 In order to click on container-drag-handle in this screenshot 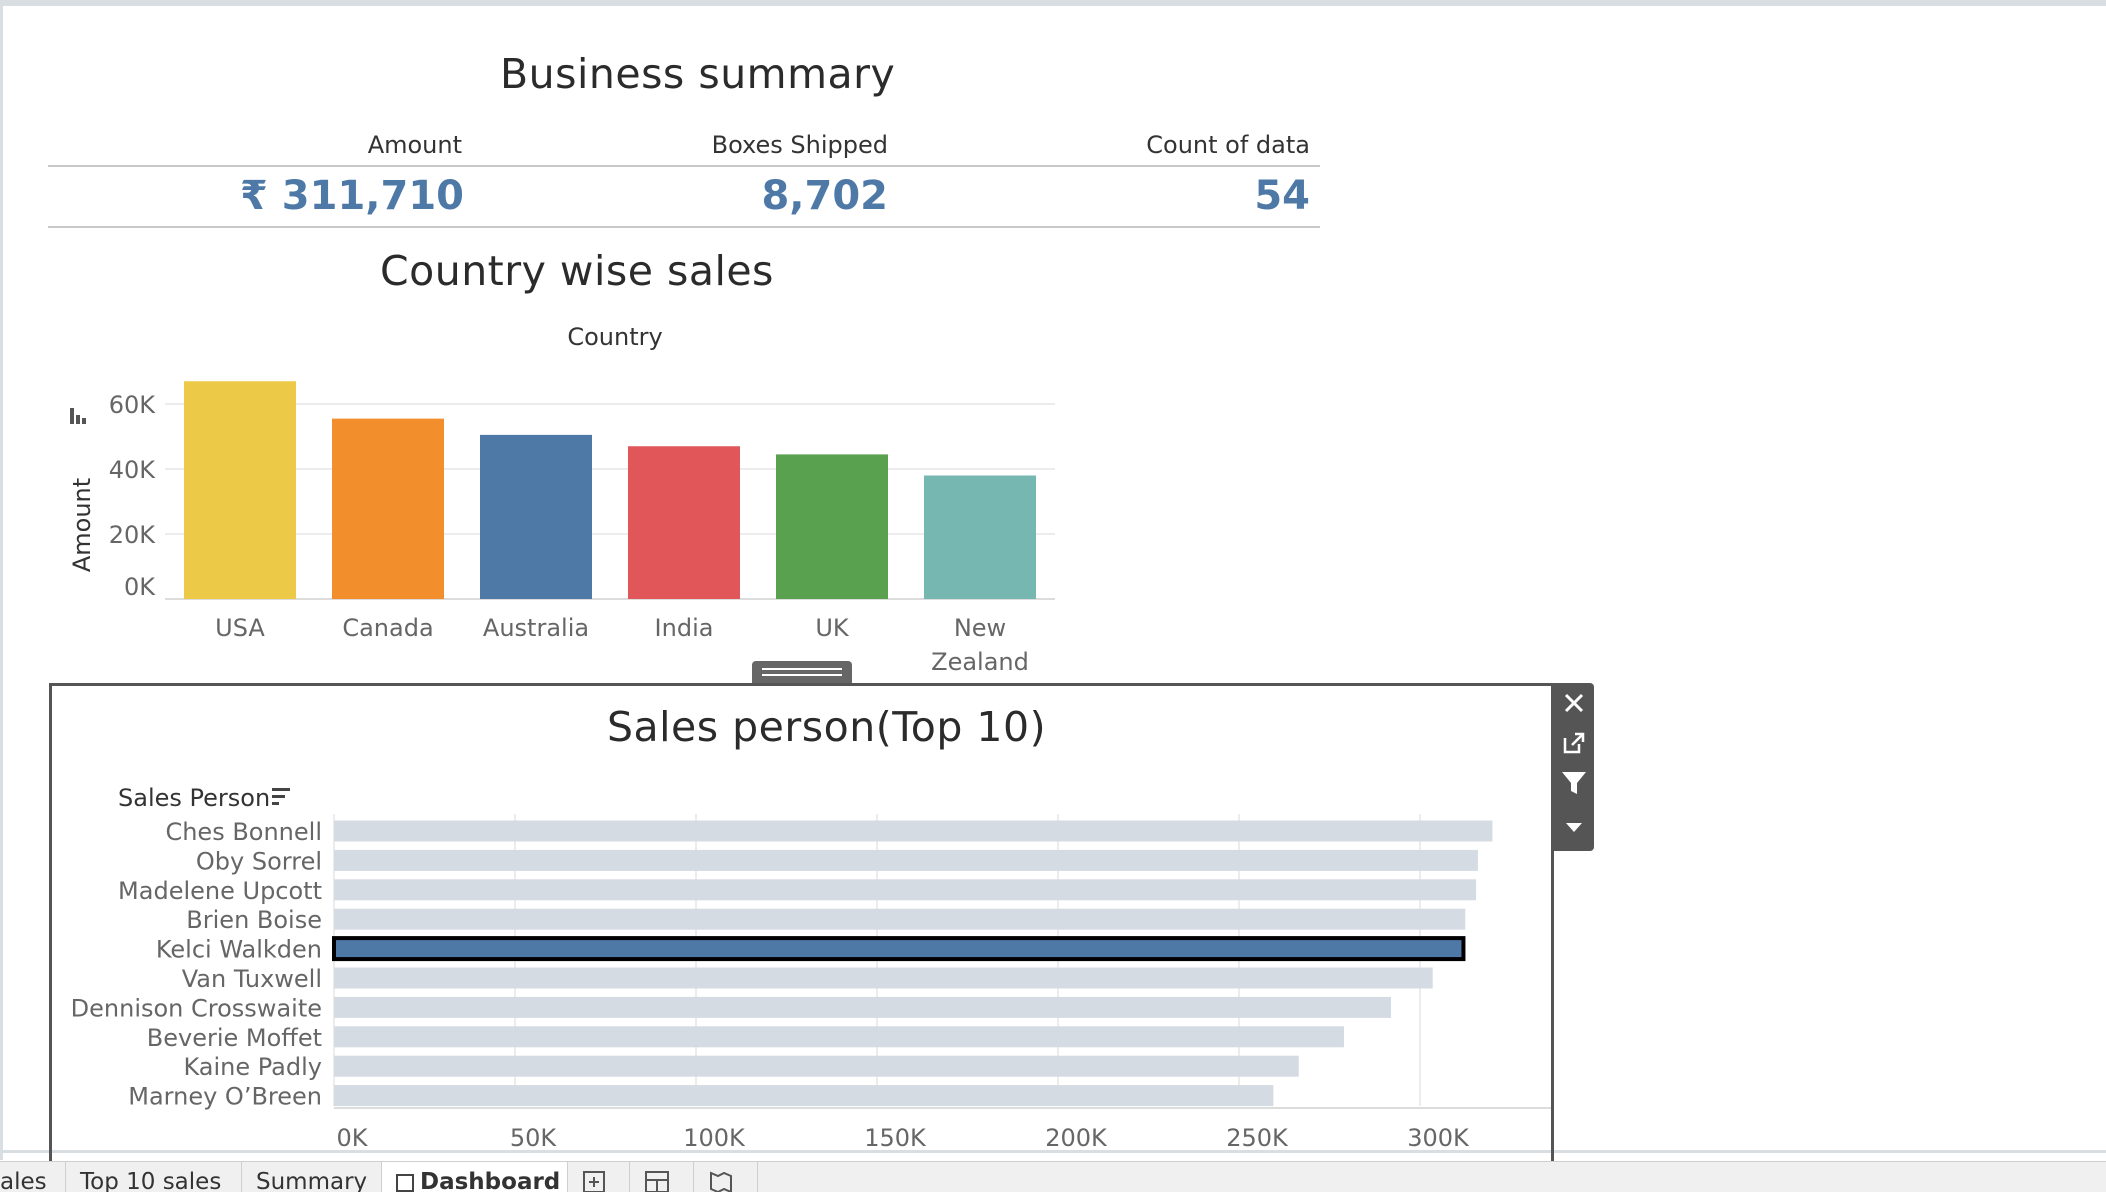, I will do `click(802, 672)`.